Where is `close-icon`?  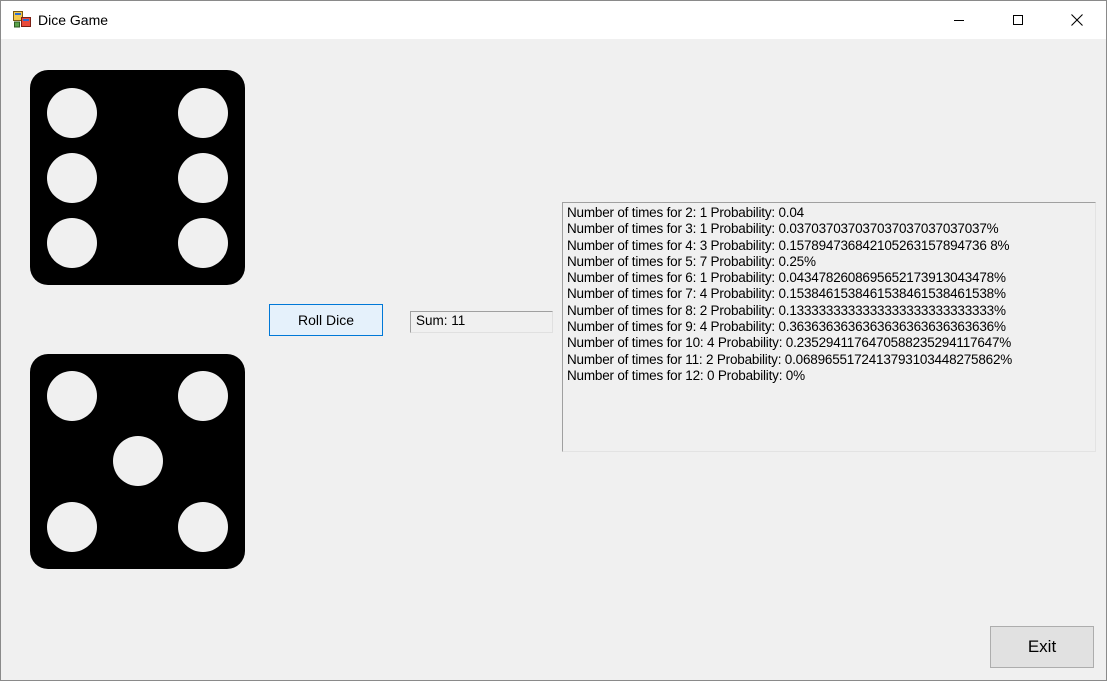
close-icon is located at coordinates (1077, 20).